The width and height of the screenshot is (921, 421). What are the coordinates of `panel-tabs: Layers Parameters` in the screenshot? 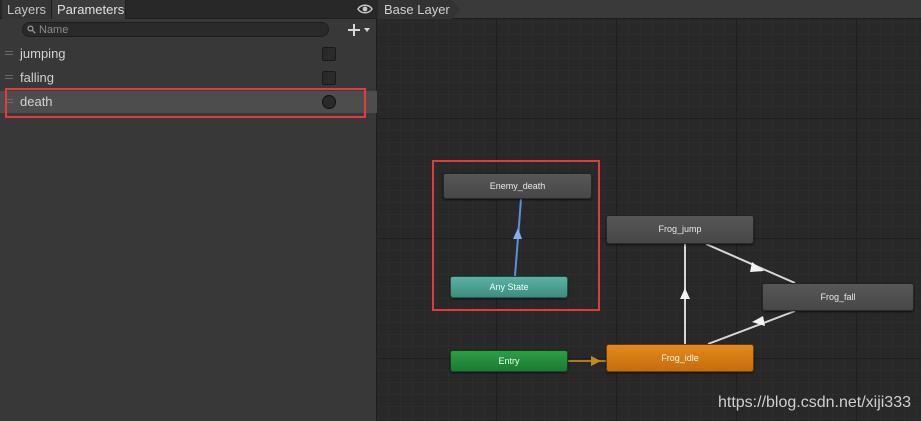 It's located at (188, 9).